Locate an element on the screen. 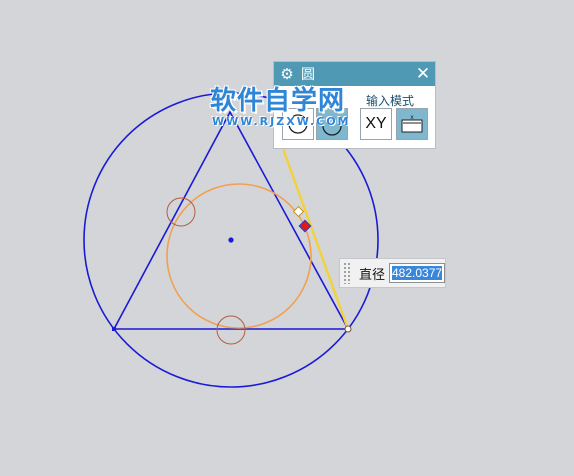  parameter-mode-button: x is located at coordinates (412, 124).